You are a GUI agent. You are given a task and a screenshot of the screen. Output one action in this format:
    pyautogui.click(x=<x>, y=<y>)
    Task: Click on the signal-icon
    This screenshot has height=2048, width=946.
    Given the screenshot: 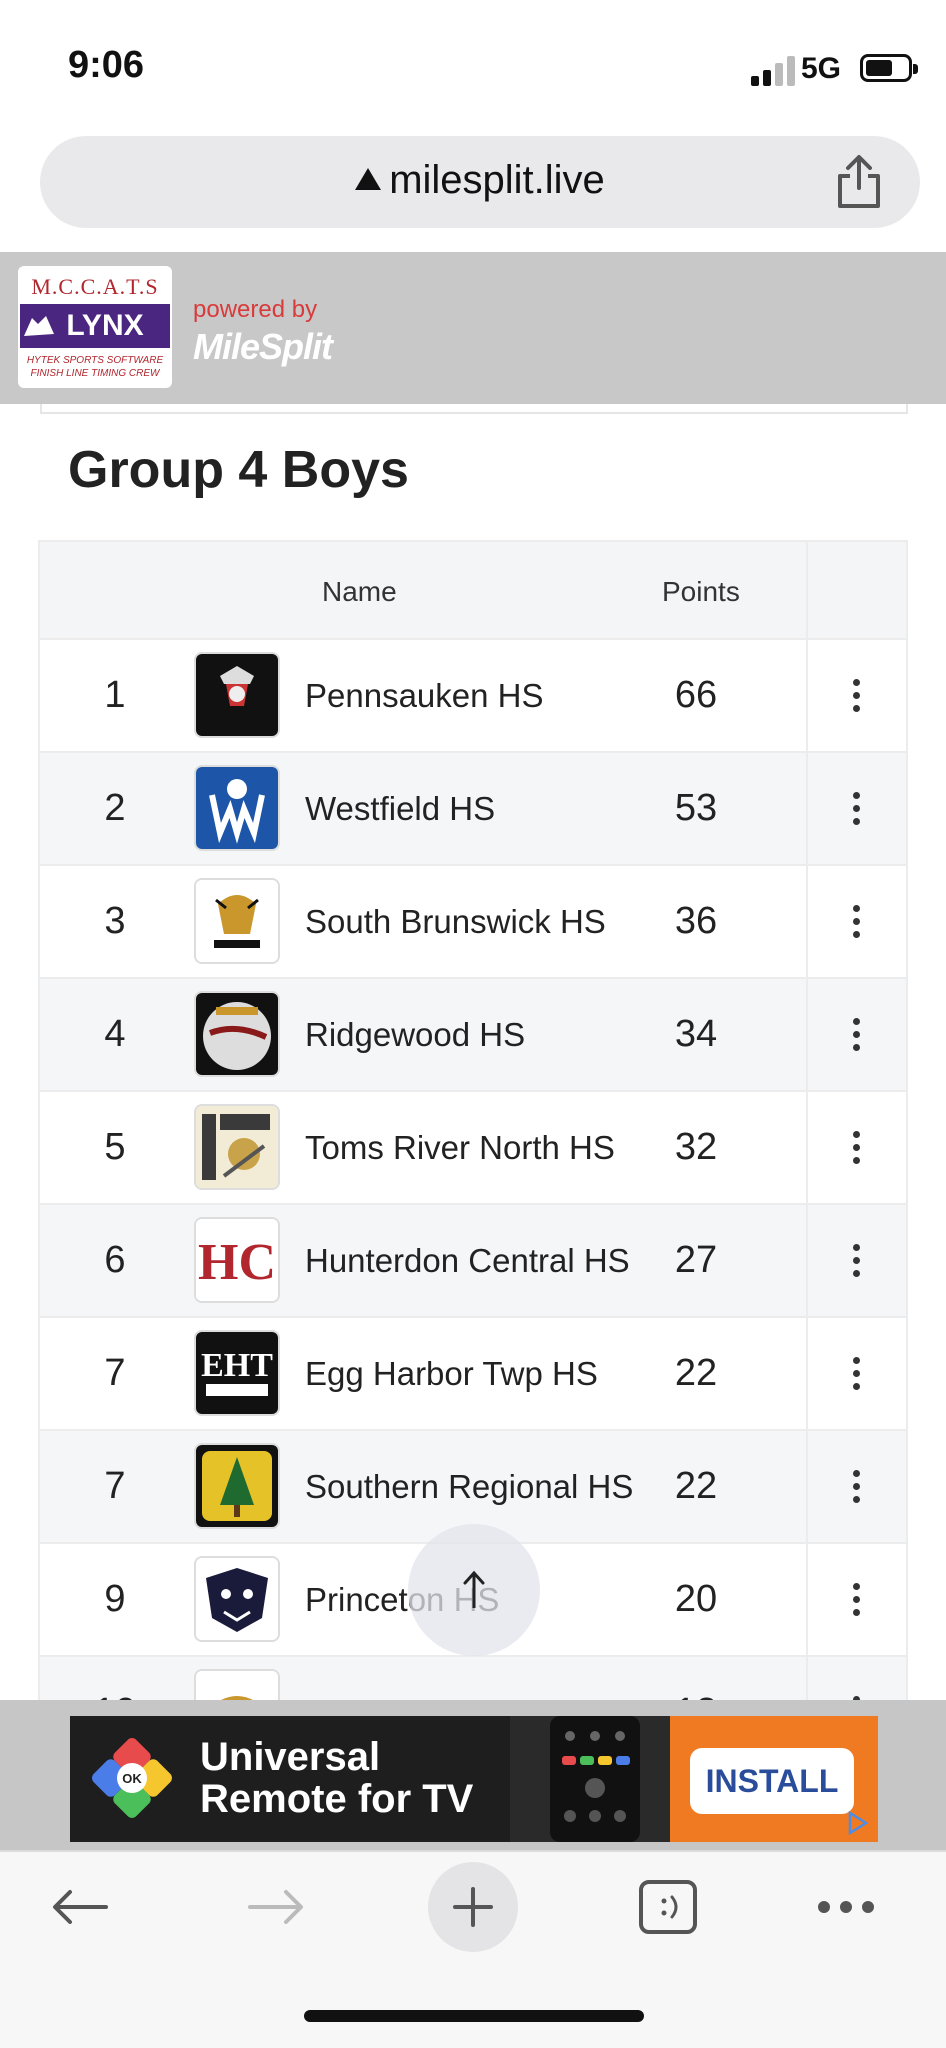 What is the action you would take?
    pyautogui.click(x=773, y=71)
    